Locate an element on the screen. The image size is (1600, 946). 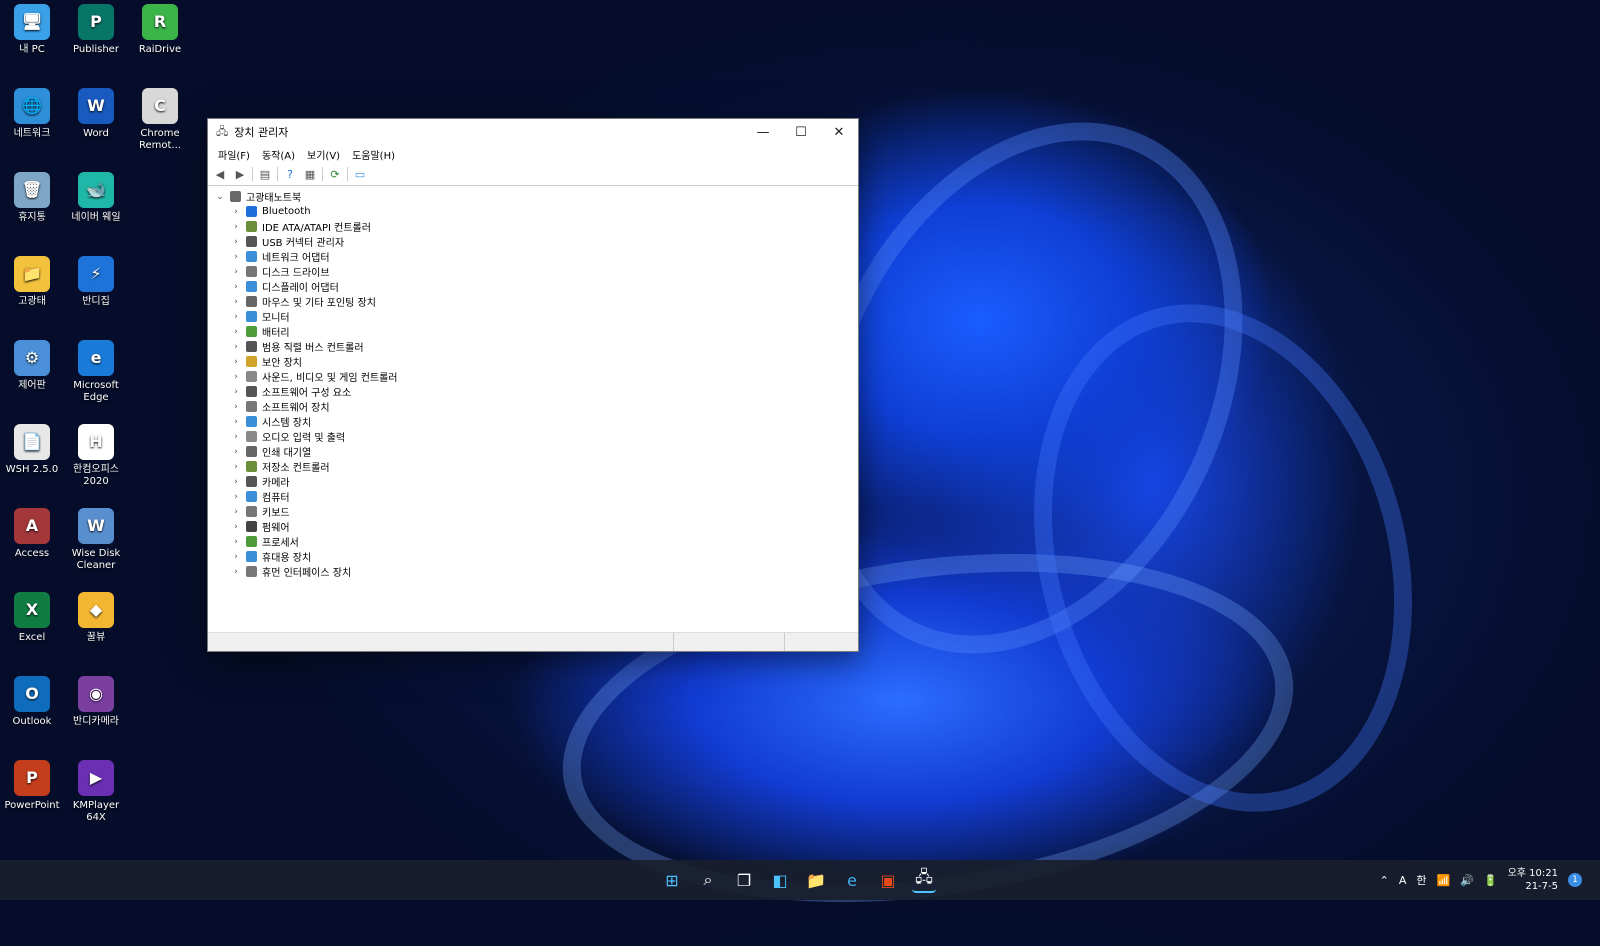
desktop-icon: 📄 WSH 2.5.0 is located at coordinates (32, 448).